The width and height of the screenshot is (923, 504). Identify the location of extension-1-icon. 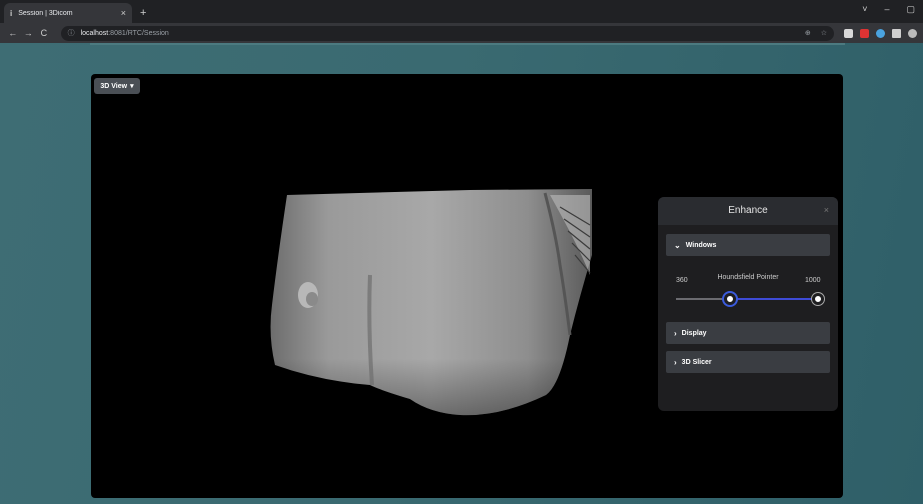
(849, 33).